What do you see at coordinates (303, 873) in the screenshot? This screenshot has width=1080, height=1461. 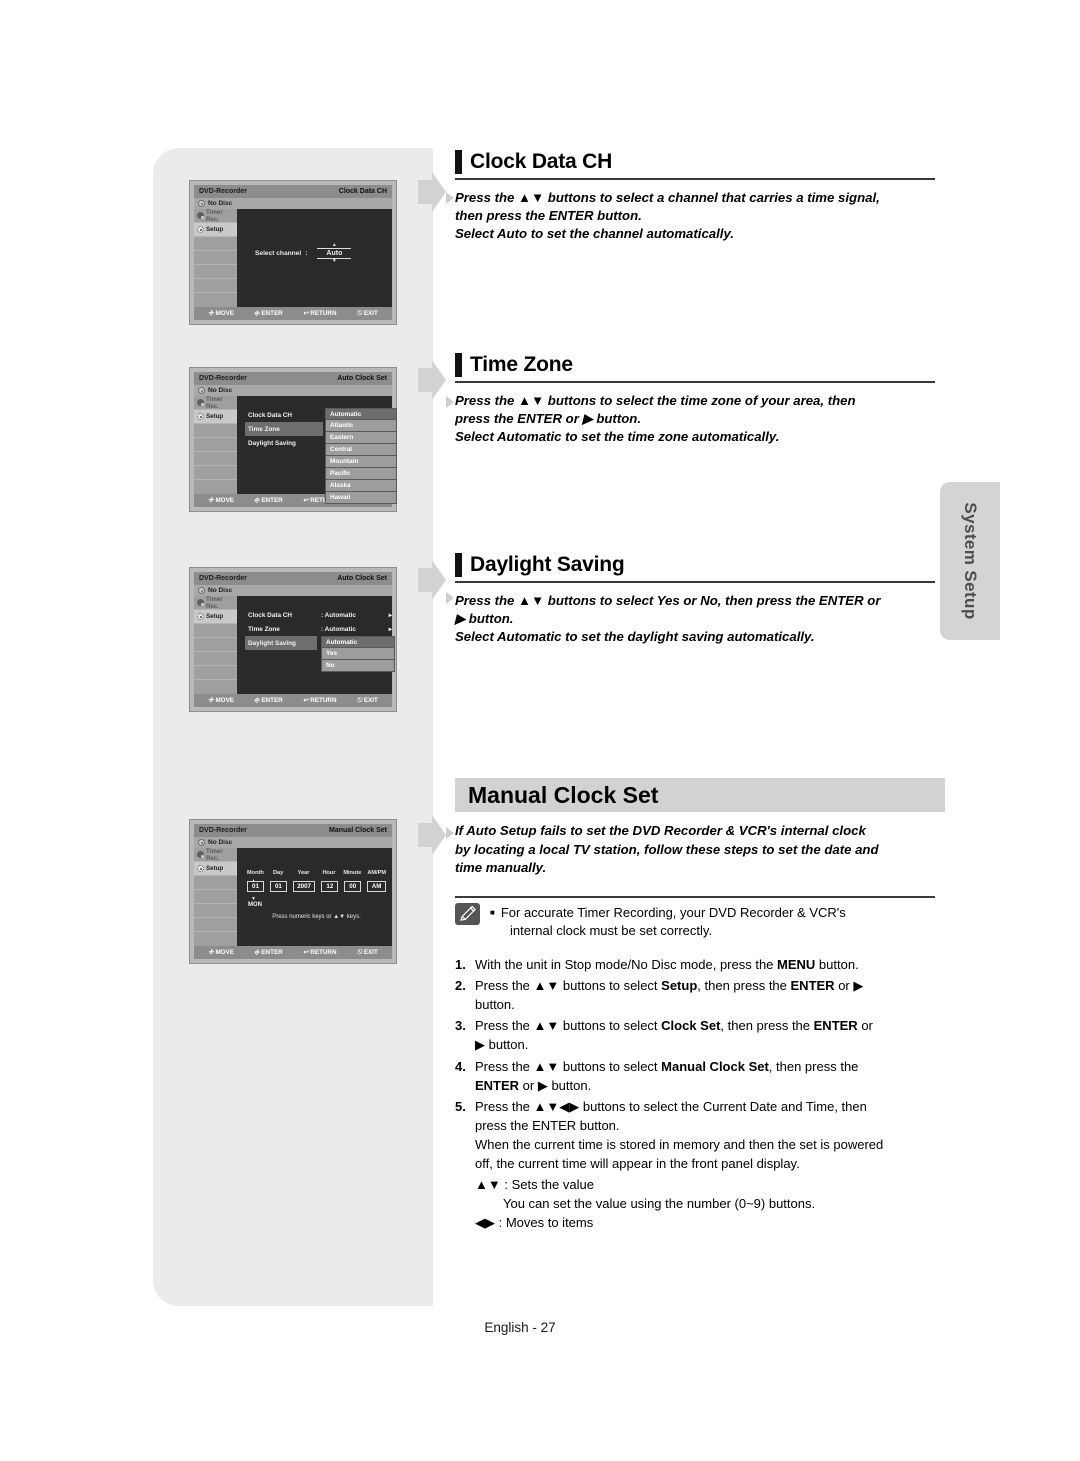 I see `label-year: Year` at bounding box center [303, 873].